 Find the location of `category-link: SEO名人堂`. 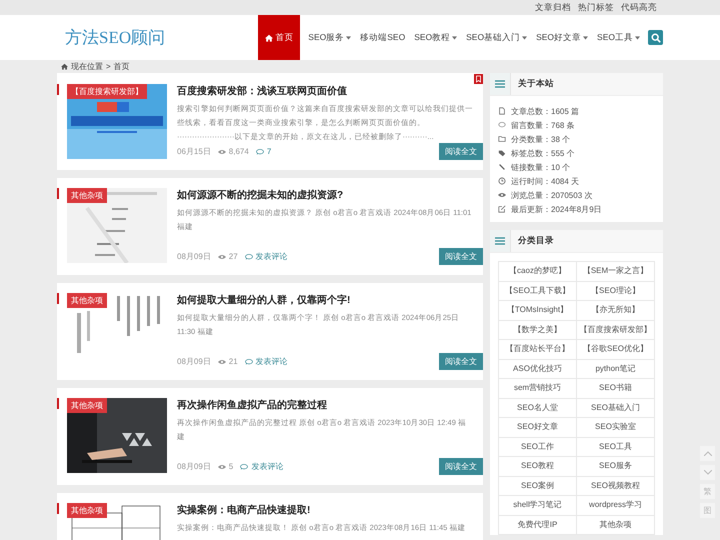

category-link: SEO名人堂 is located at coordinates (538, 408).